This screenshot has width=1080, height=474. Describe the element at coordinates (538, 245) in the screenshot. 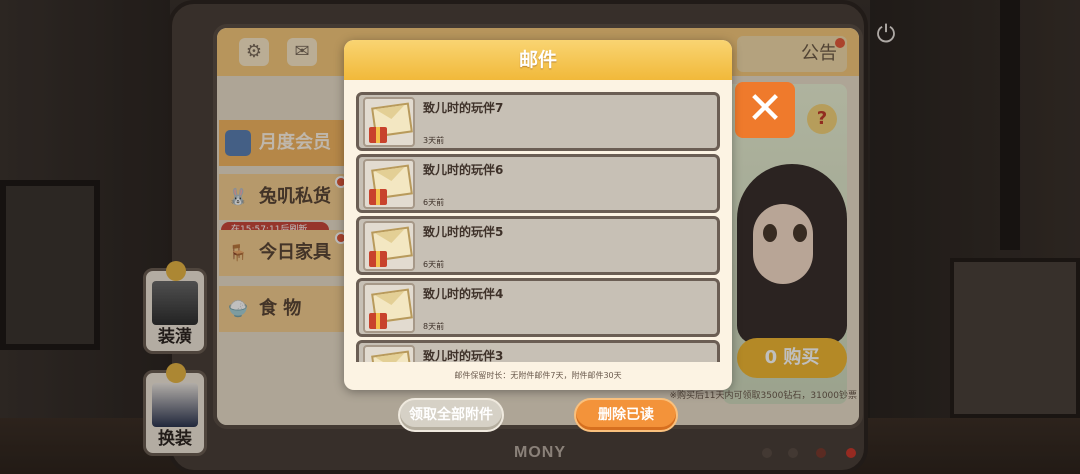

I see `mail-list-item: 致儿时的玩伴5 6天前` at that location.